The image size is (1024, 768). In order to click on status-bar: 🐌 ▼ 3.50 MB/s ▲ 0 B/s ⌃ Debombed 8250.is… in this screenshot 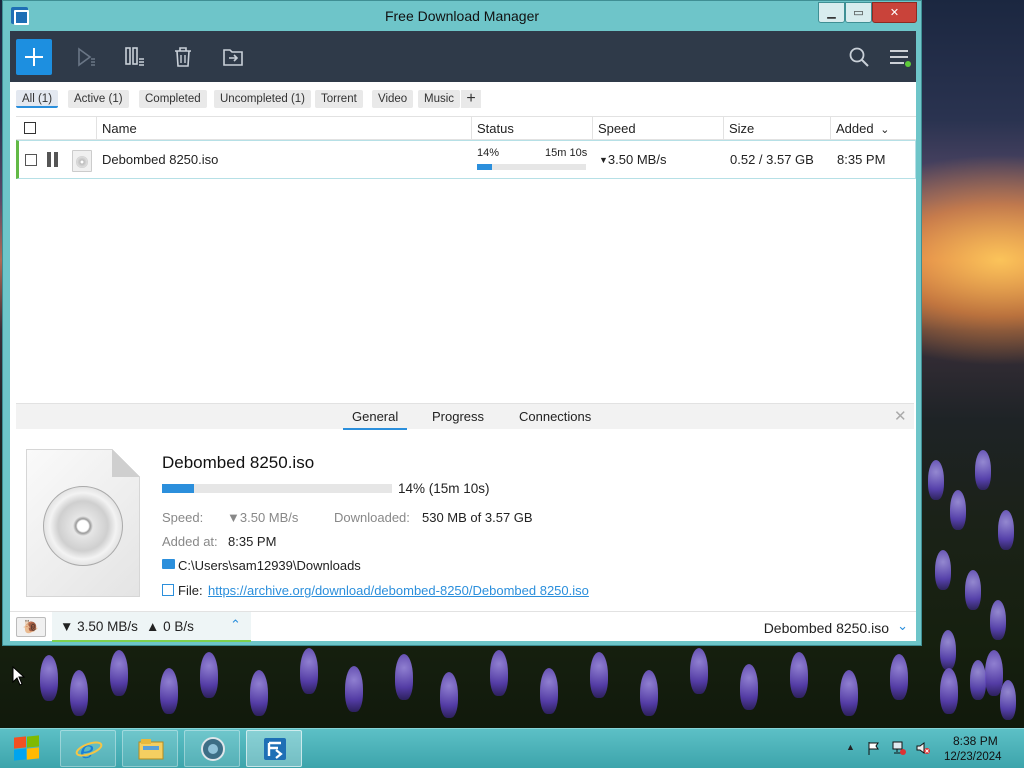, I will do `click(463, 626)`.